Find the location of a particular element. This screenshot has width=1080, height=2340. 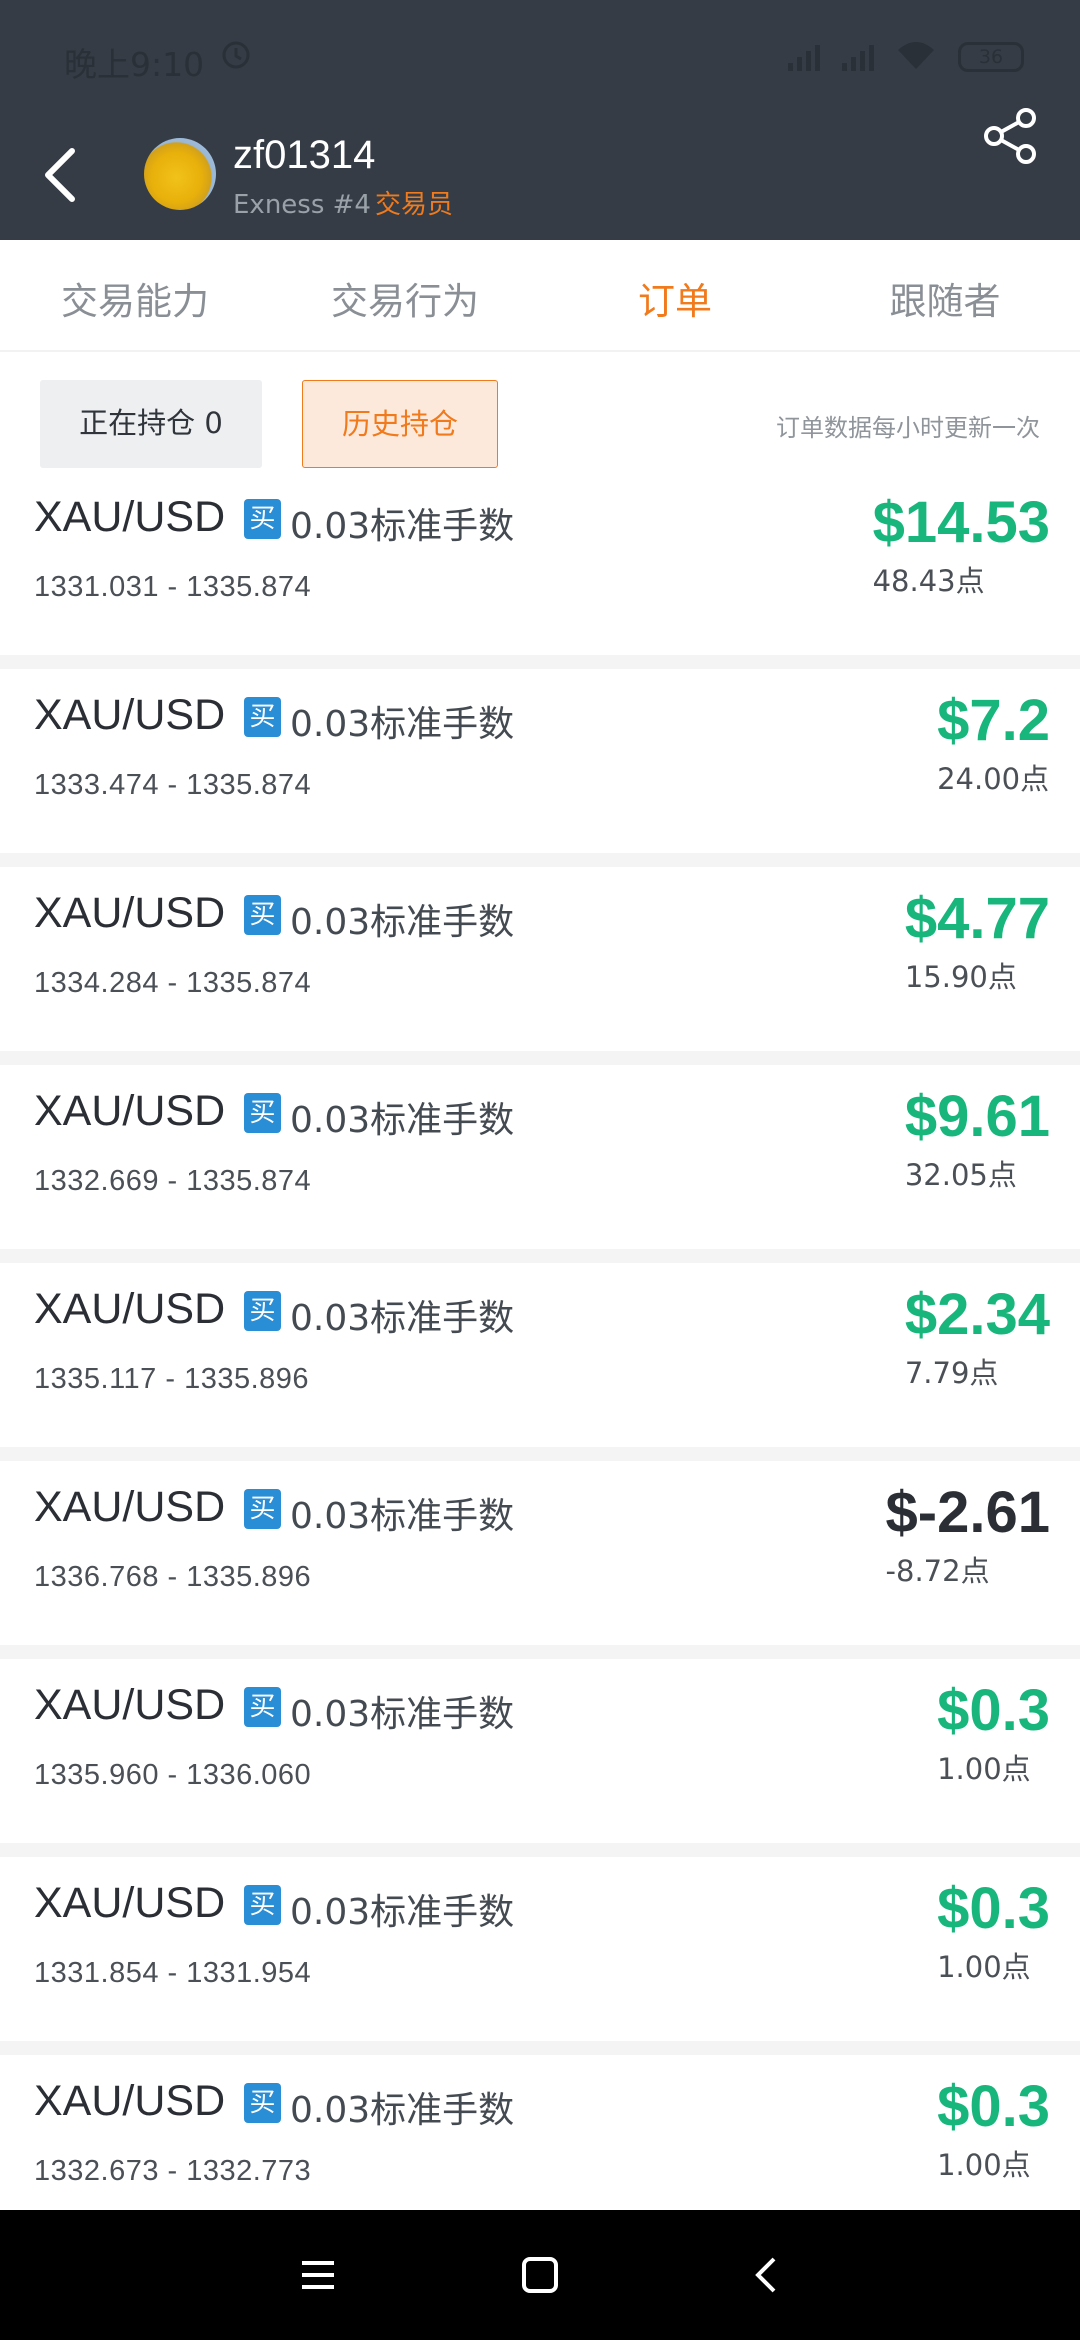

tab-trading-behavior: 交易行为 is located at coordinates (405, 301).